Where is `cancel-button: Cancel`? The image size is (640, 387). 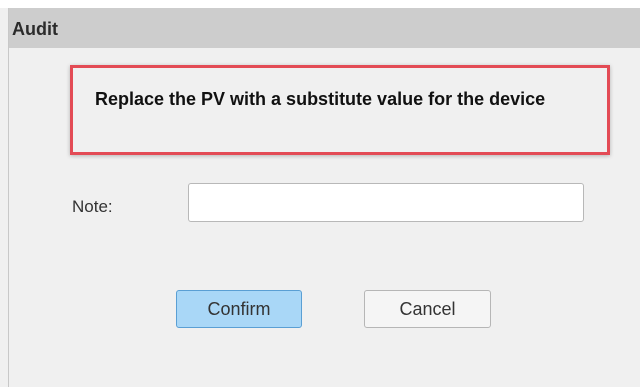
cancel-button: Cancel is located at coordinates (427, 309).